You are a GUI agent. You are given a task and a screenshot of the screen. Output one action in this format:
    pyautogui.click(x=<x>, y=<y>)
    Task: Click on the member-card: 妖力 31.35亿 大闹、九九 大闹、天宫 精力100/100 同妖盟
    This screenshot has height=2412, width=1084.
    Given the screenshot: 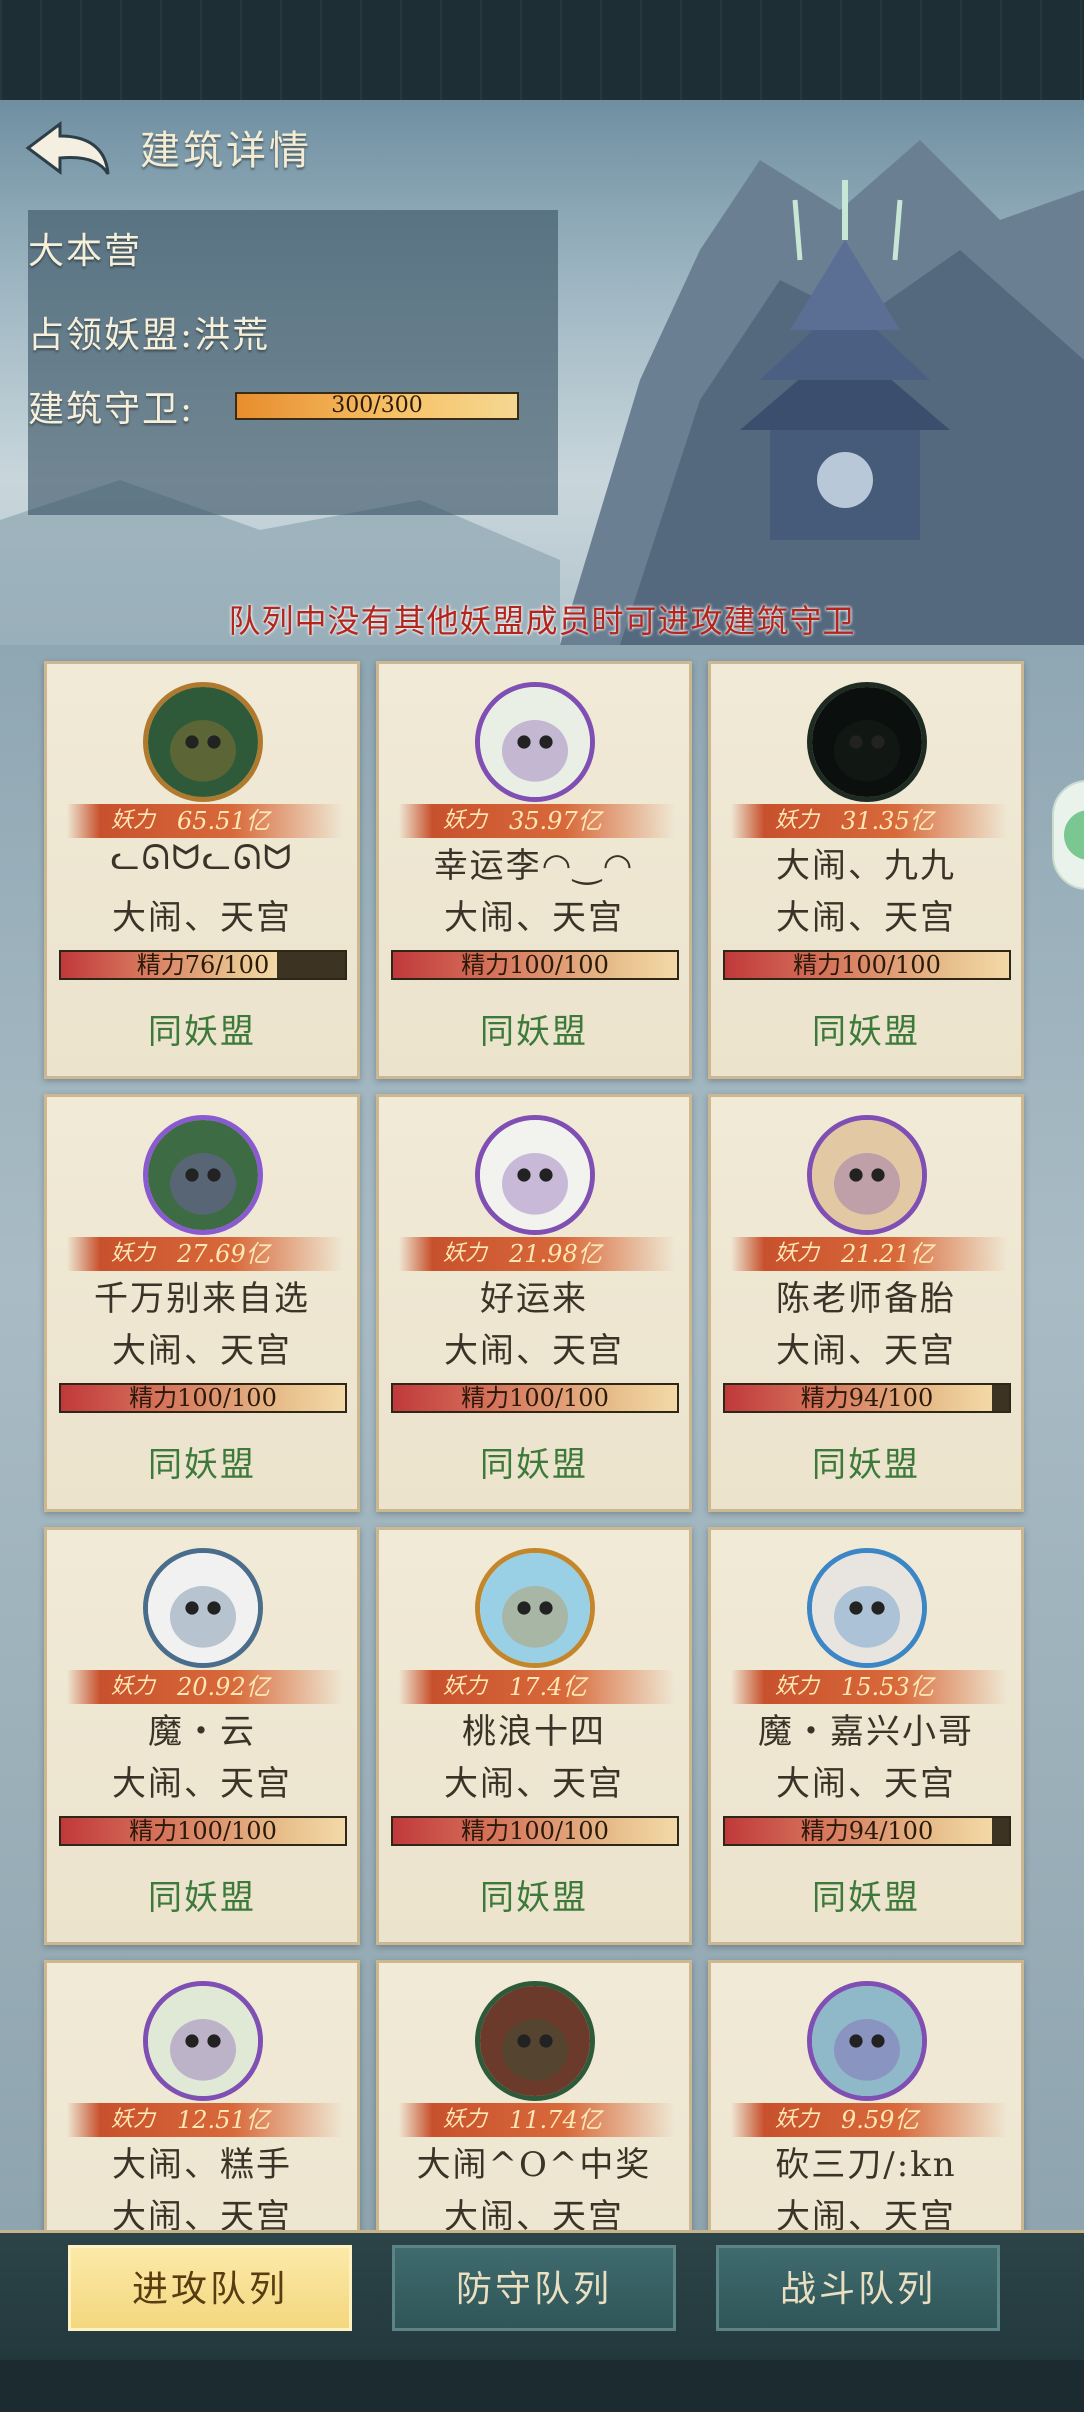 What is the action you would take?
    pyautogui.click(x=866, y=870)
    